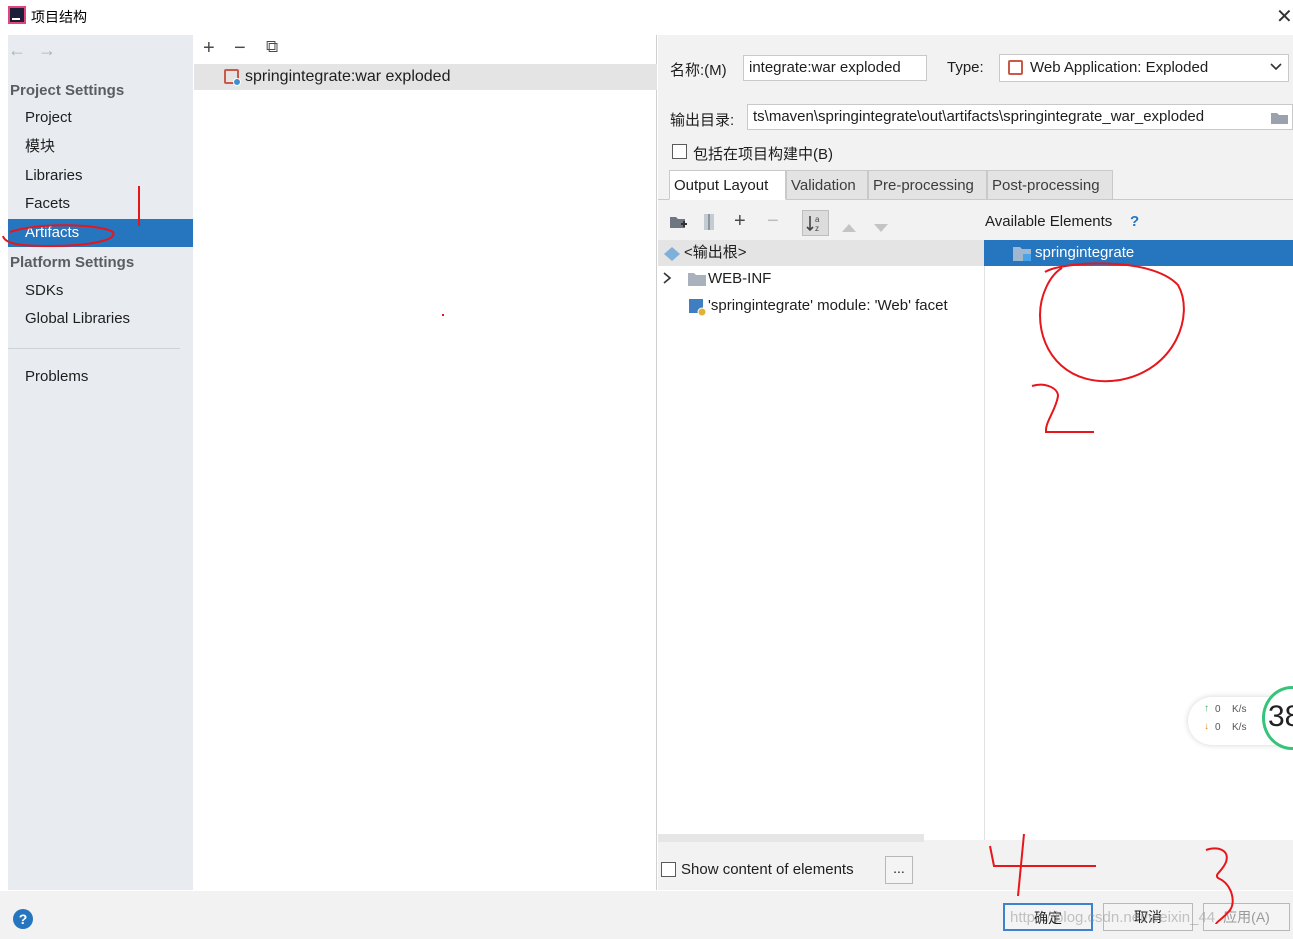 The width and height of the screenshot is (1293, 939). What do you see at coordinates (1111, 322) in the screenshot?
I see `annotation-circle-available` at bounding box center [1111, 322].